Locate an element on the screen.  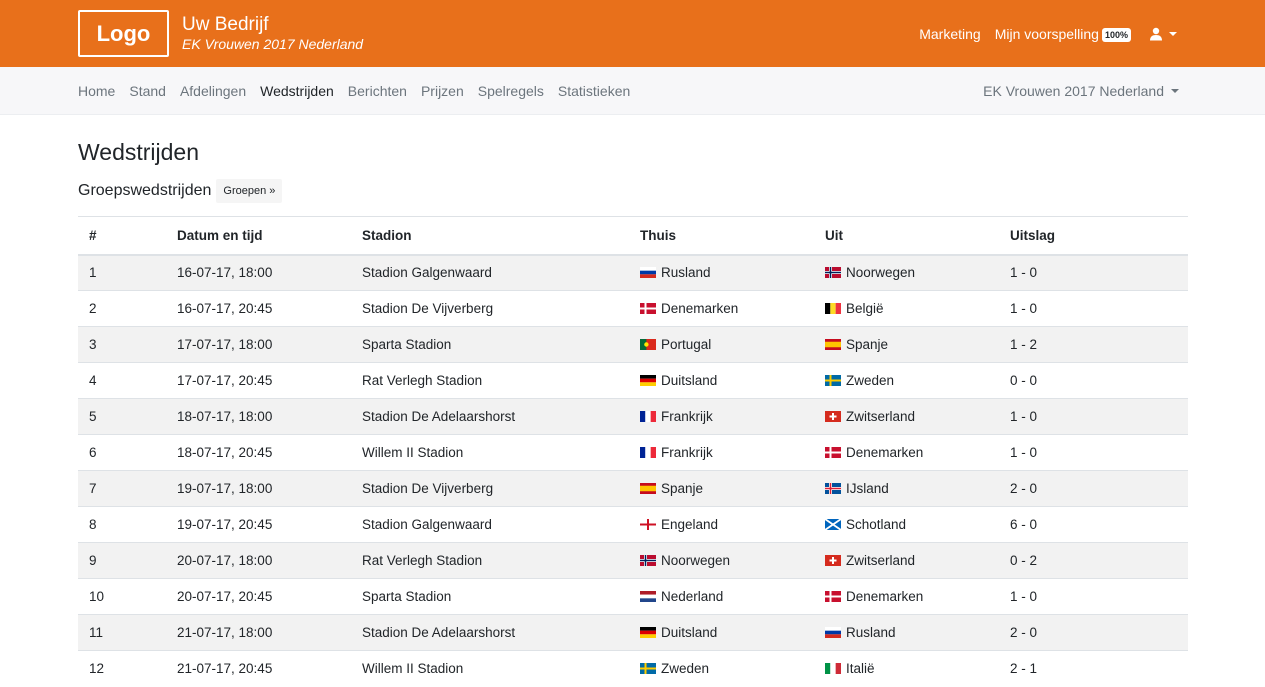
cell-result: 2 - 1 is located at coordinates (1093, 668).